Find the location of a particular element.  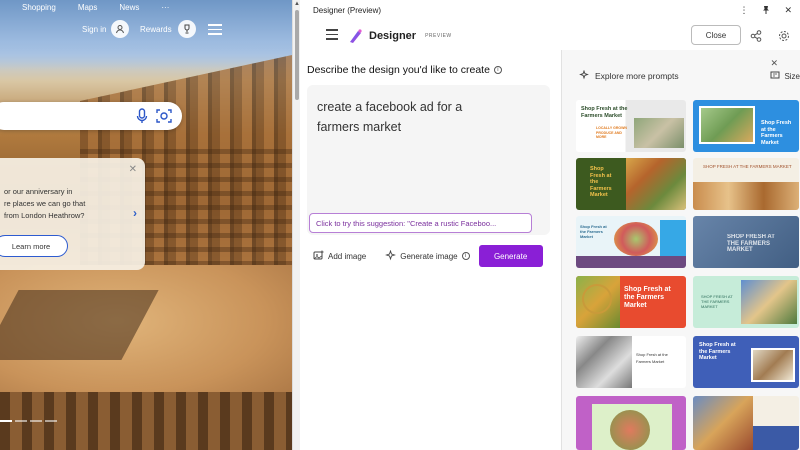

chevron-right-icon: › is located at coordinates (135, 213).